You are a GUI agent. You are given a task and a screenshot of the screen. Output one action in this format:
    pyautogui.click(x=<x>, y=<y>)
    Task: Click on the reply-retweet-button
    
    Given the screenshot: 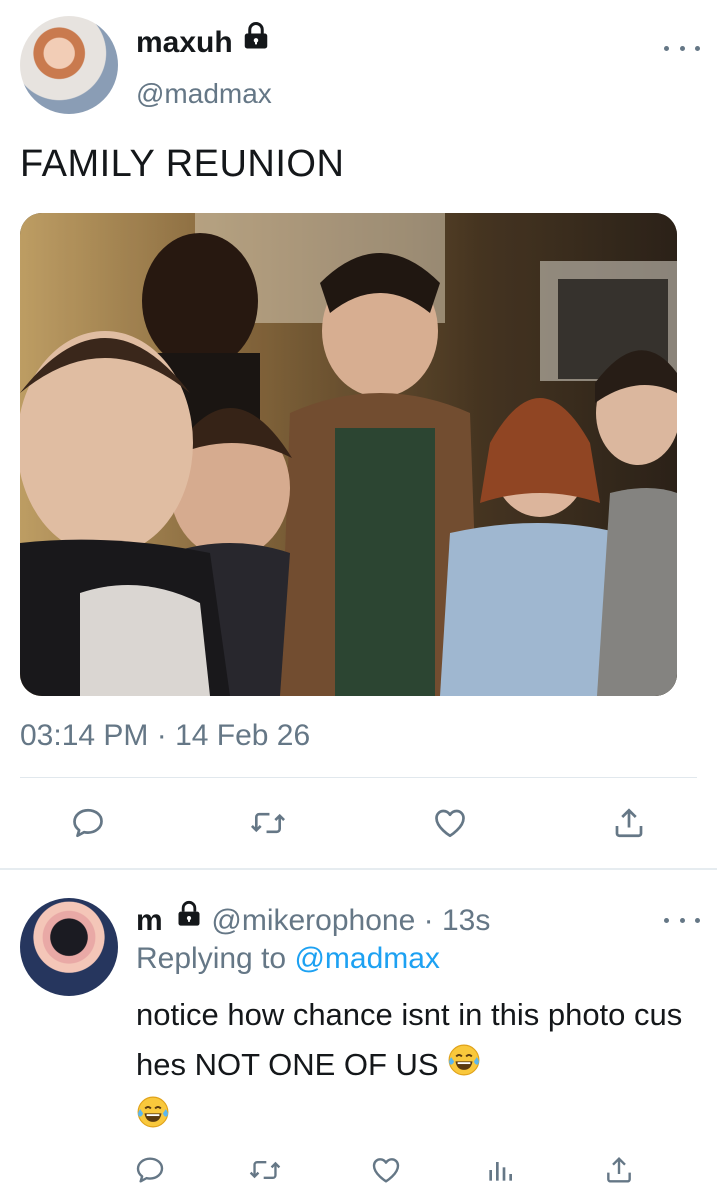 What is the action you would take?
    pyautogui.click(x=265, y=1172)
    